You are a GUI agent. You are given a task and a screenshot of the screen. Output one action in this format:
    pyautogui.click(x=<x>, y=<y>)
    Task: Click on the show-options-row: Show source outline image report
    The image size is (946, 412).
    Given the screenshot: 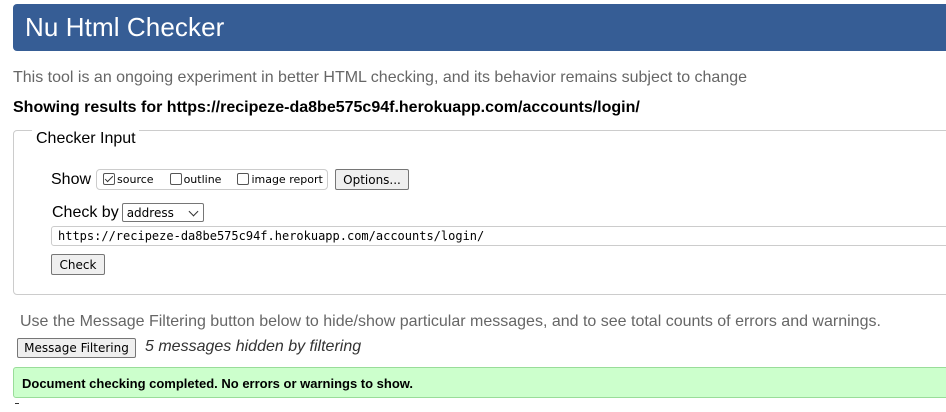 What is the action you would take?
    pyautogui.click(x=189, y=179)
    